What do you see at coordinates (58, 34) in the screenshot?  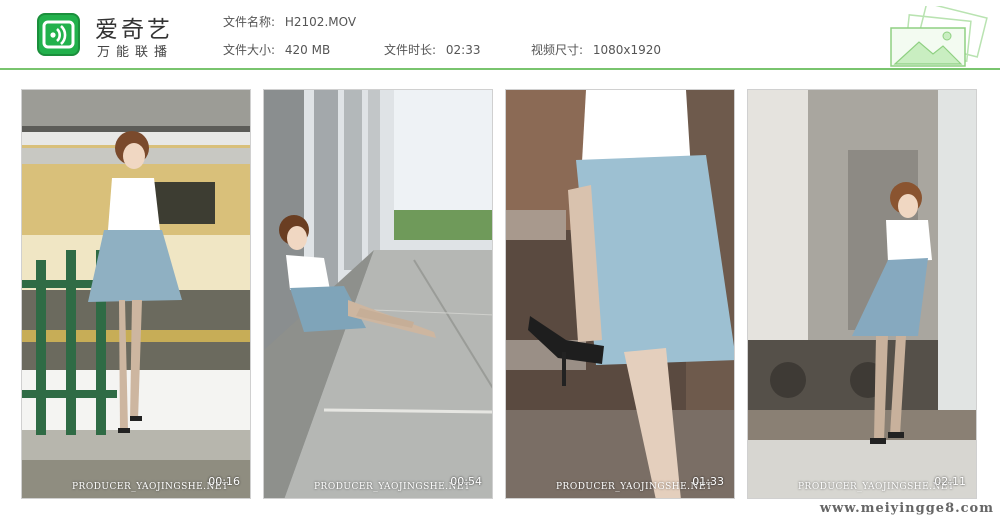 I see `iqiyi-logo-icon` at bounding box center [58, 34].